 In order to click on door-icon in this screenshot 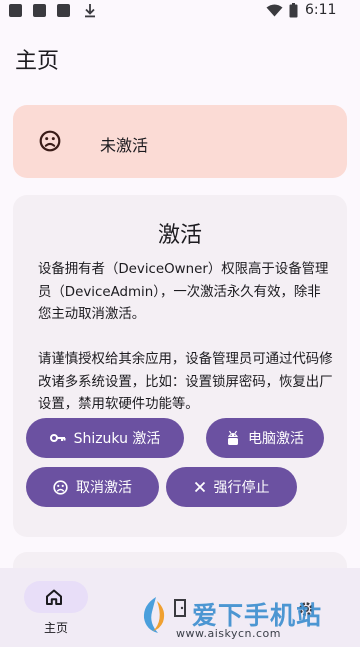, I will do `click(181, 608)`.